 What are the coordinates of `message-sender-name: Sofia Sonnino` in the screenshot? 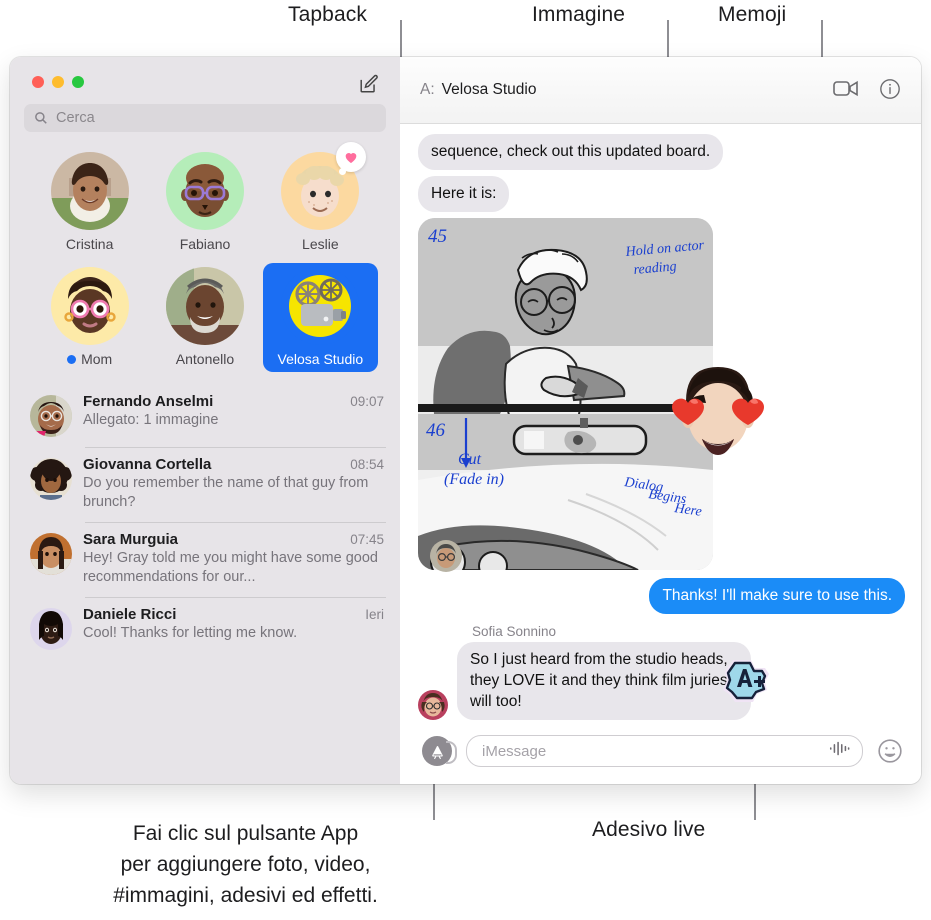 It's located at (514, 631).